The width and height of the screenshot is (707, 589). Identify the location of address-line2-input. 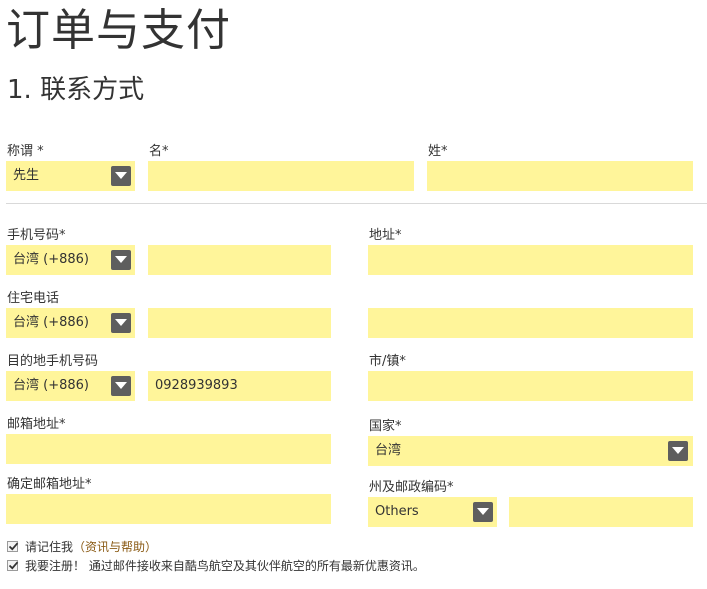
(530, 323).